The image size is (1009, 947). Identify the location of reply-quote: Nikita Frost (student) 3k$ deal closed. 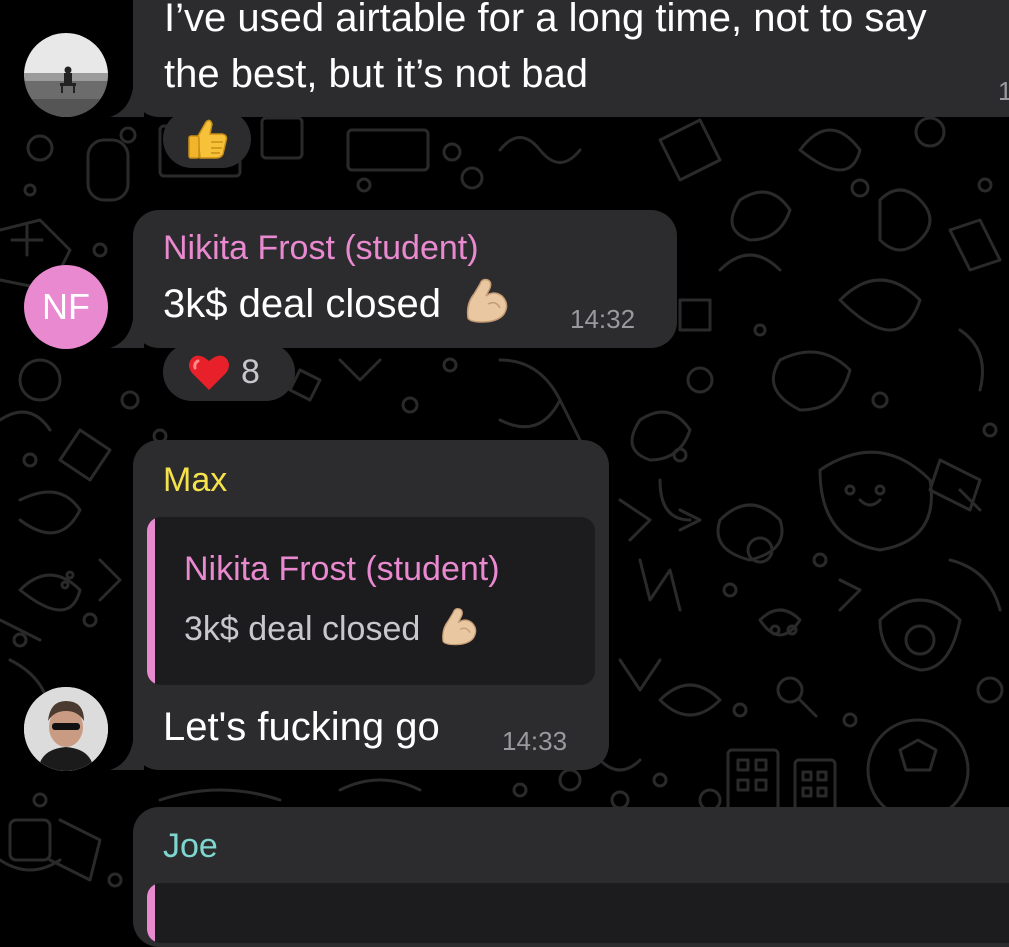
(371, 601).